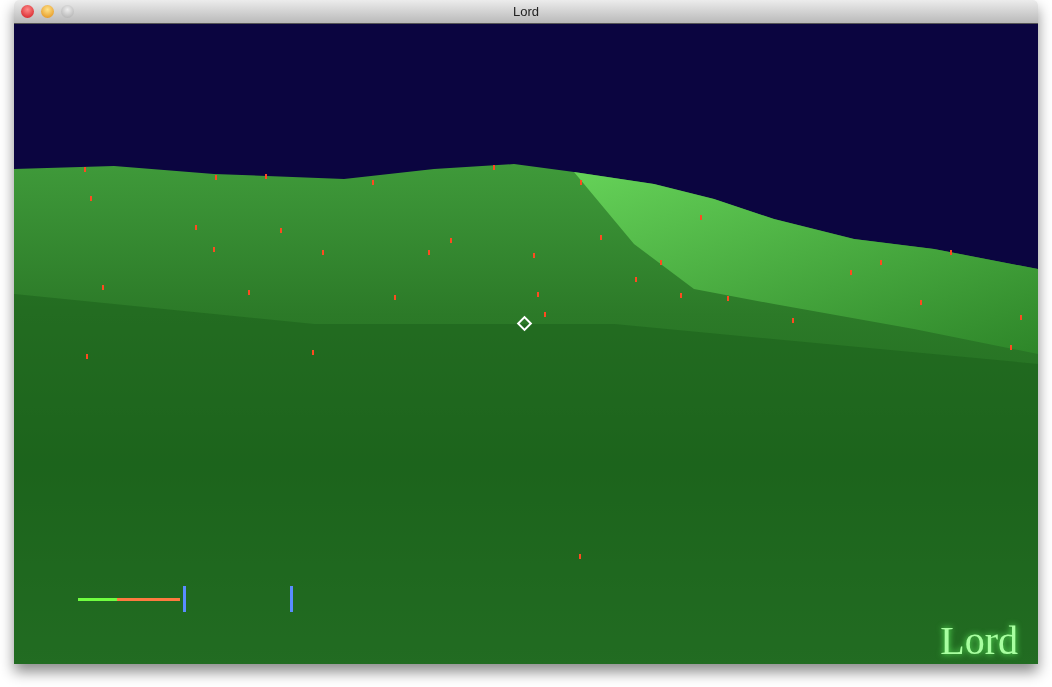 The image size is (1052, 687). I want to click on logo-text: Lord, so click(979, 640).